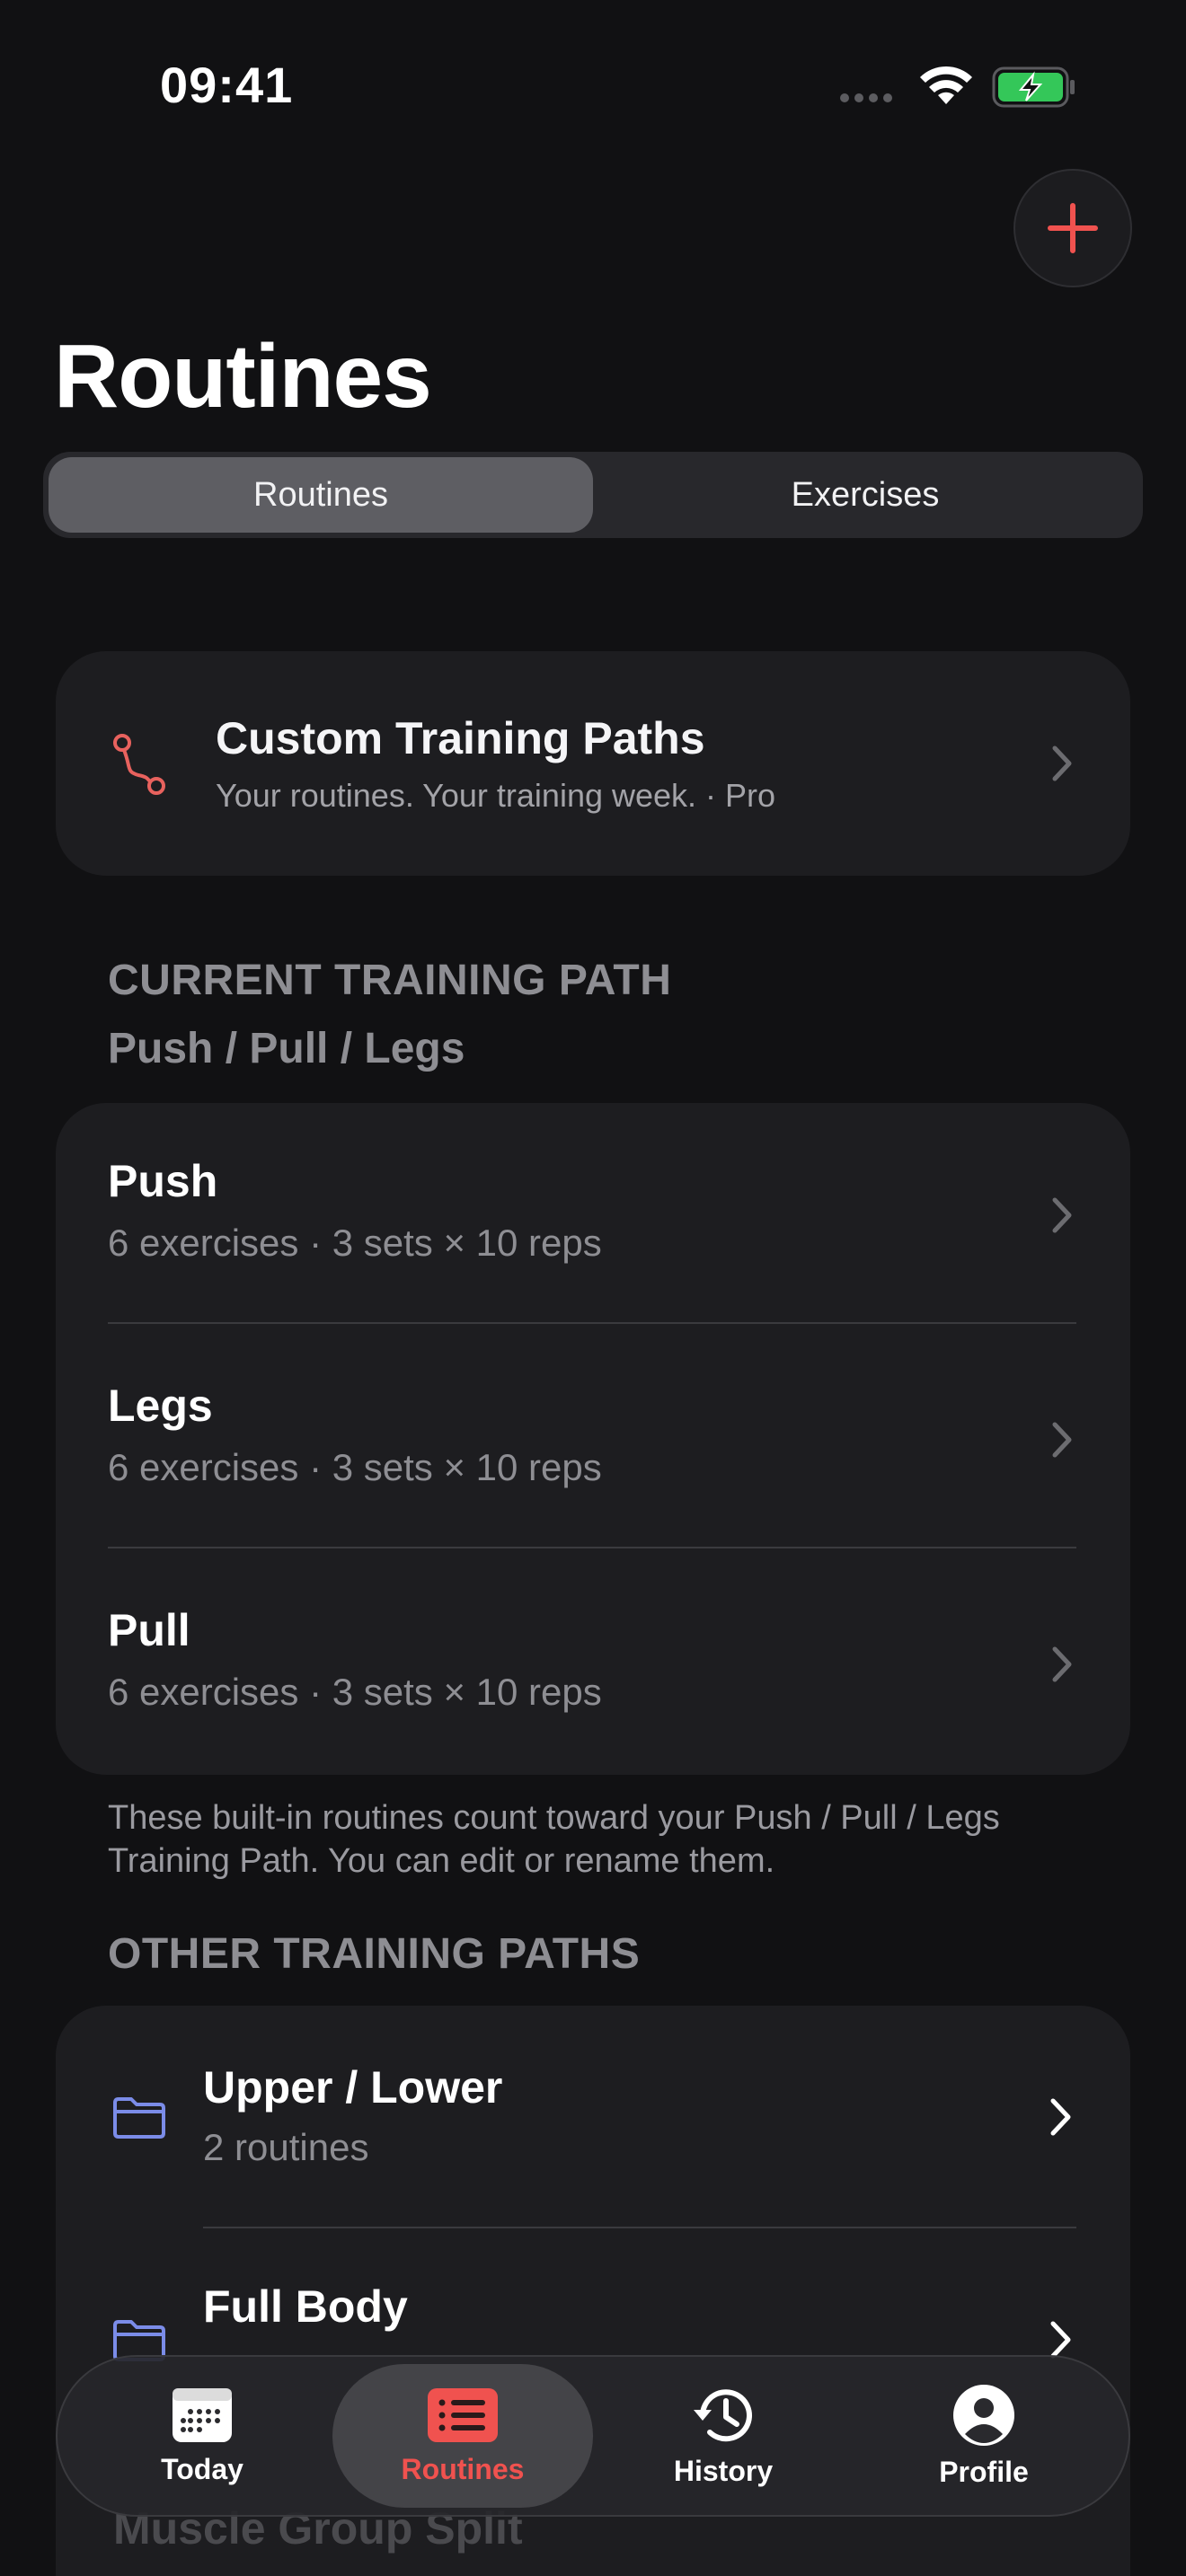 The image size is (1186, 2576). I want to click on path-name: Upper / Lower, so click(353, 2087).